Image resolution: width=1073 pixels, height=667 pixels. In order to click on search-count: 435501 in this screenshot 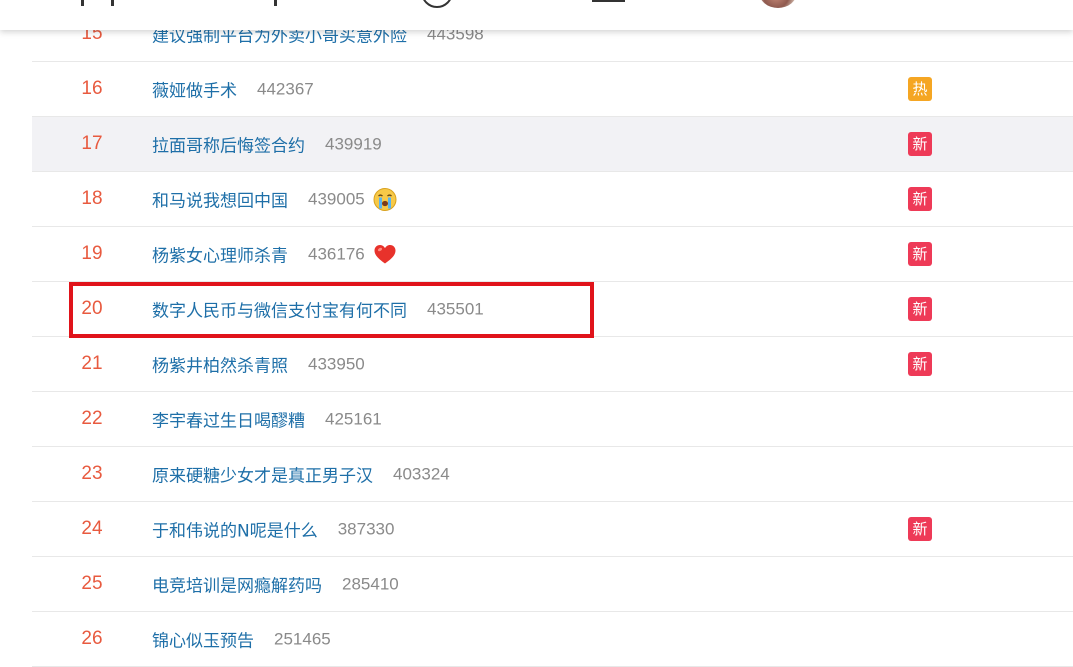, I will do `click(455, 308)`.